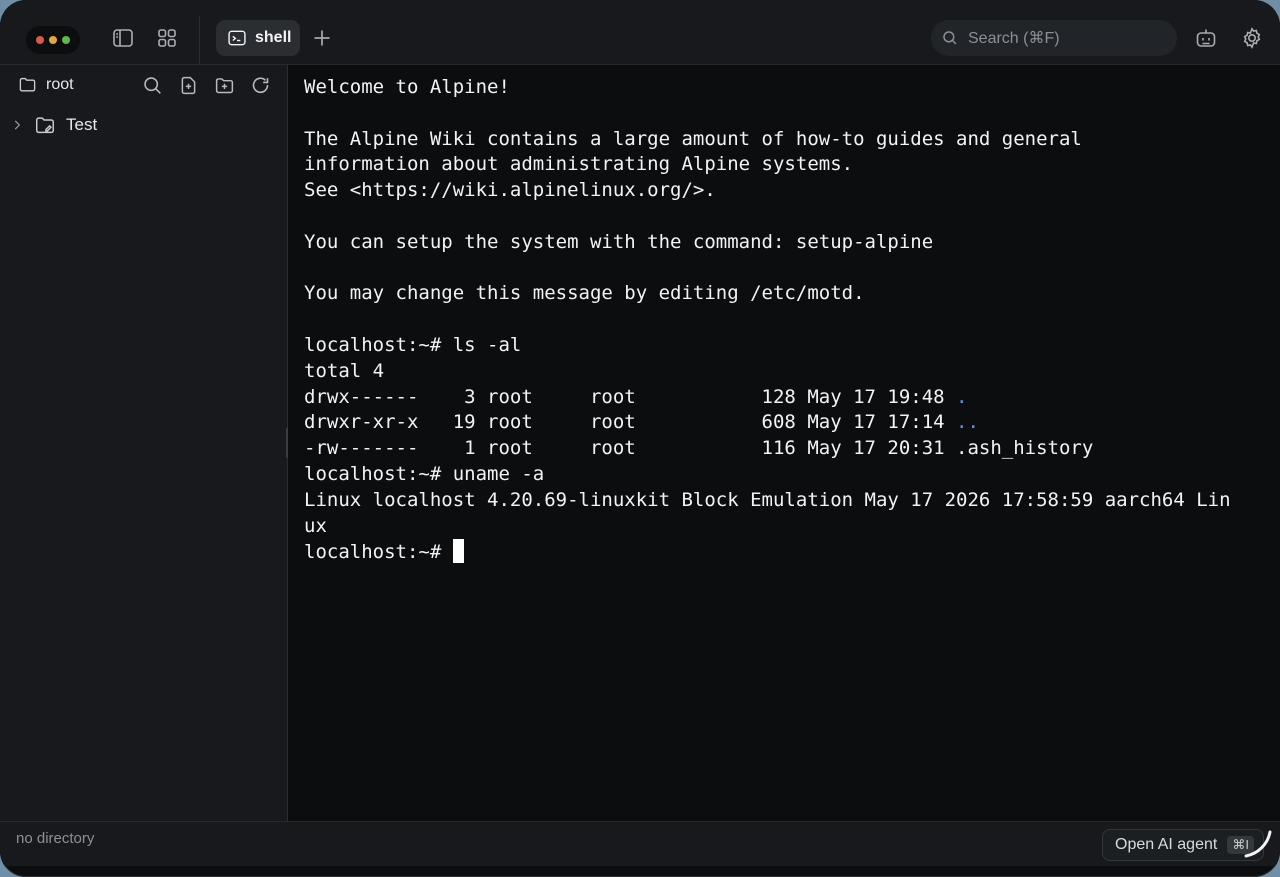  I want to click on terminal-line: drwx------ 3 root root 128 May 17 19:48, so click(630, 396).